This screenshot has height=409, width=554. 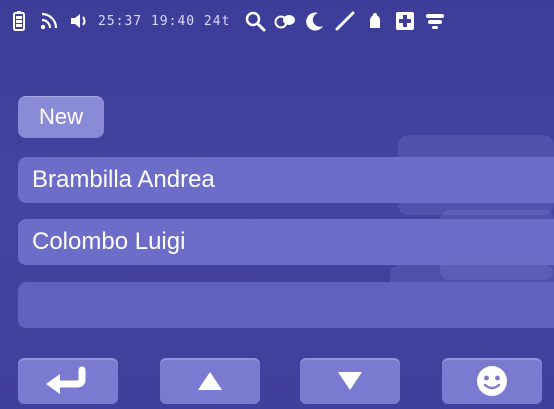 I want to click on battery-icon, so click(x=19, y=21).